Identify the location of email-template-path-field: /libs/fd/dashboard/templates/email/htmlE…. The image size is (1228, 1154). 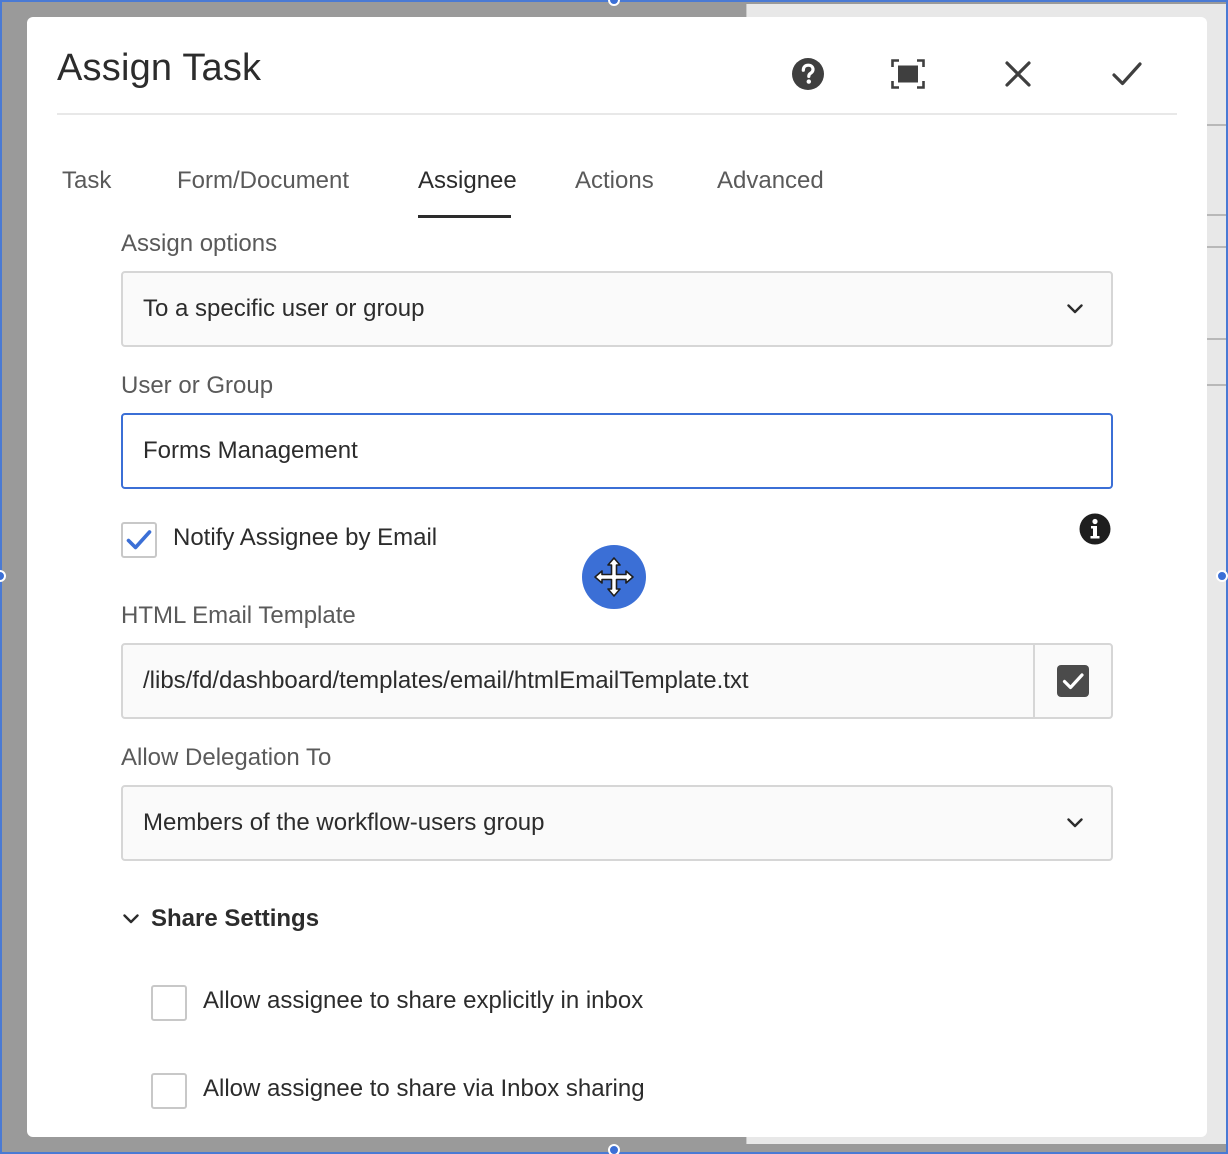
(617, 681).